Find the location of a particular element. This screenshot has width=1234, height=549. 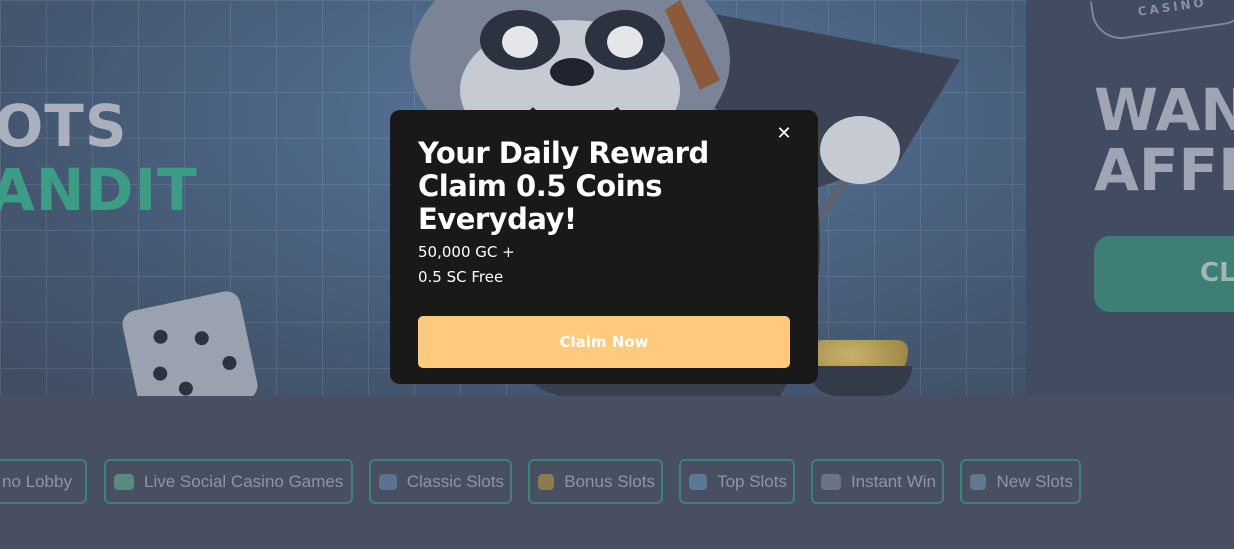

reward-details: 50,000 GC + 0.5 SC Free is located at coordinates (466, 265).